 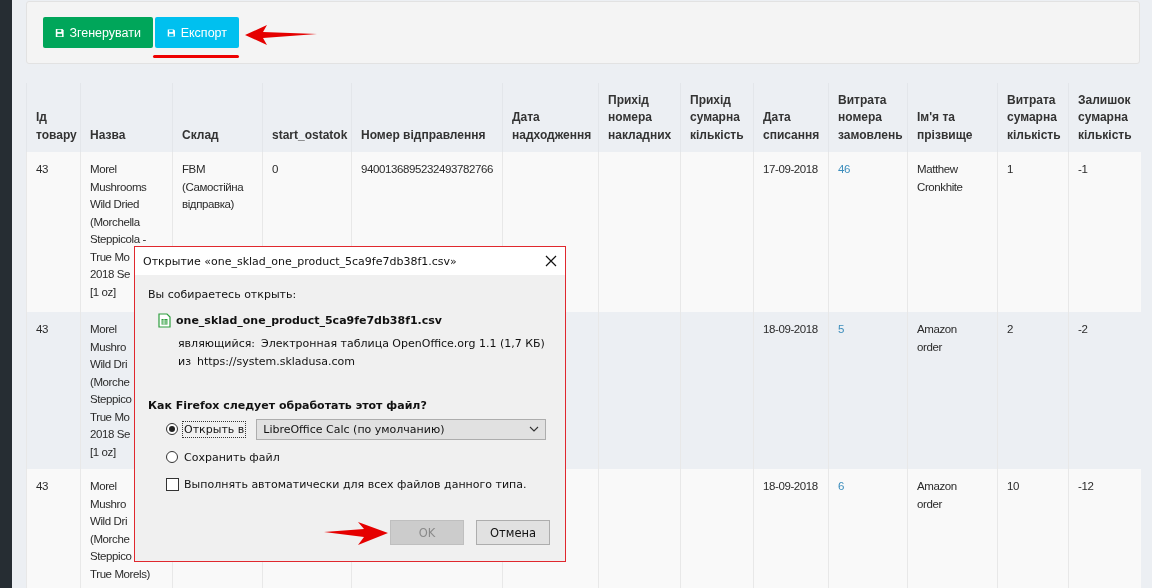 What do you see at coordinates (126, 117) in the screenshot?
I see `column-header: Назва` at bounding box center [126, 117].